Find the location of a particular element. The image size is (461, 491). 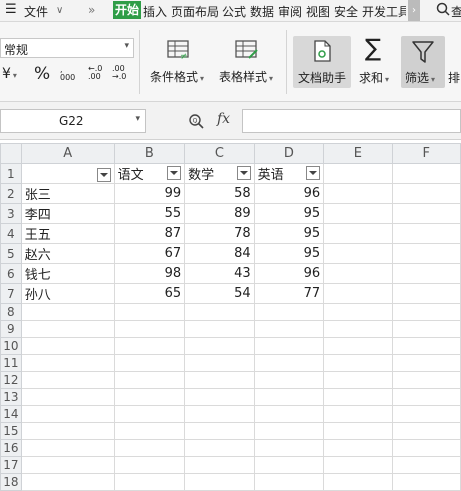

cell-chinese: 87 is located at coordinates (149, 233).